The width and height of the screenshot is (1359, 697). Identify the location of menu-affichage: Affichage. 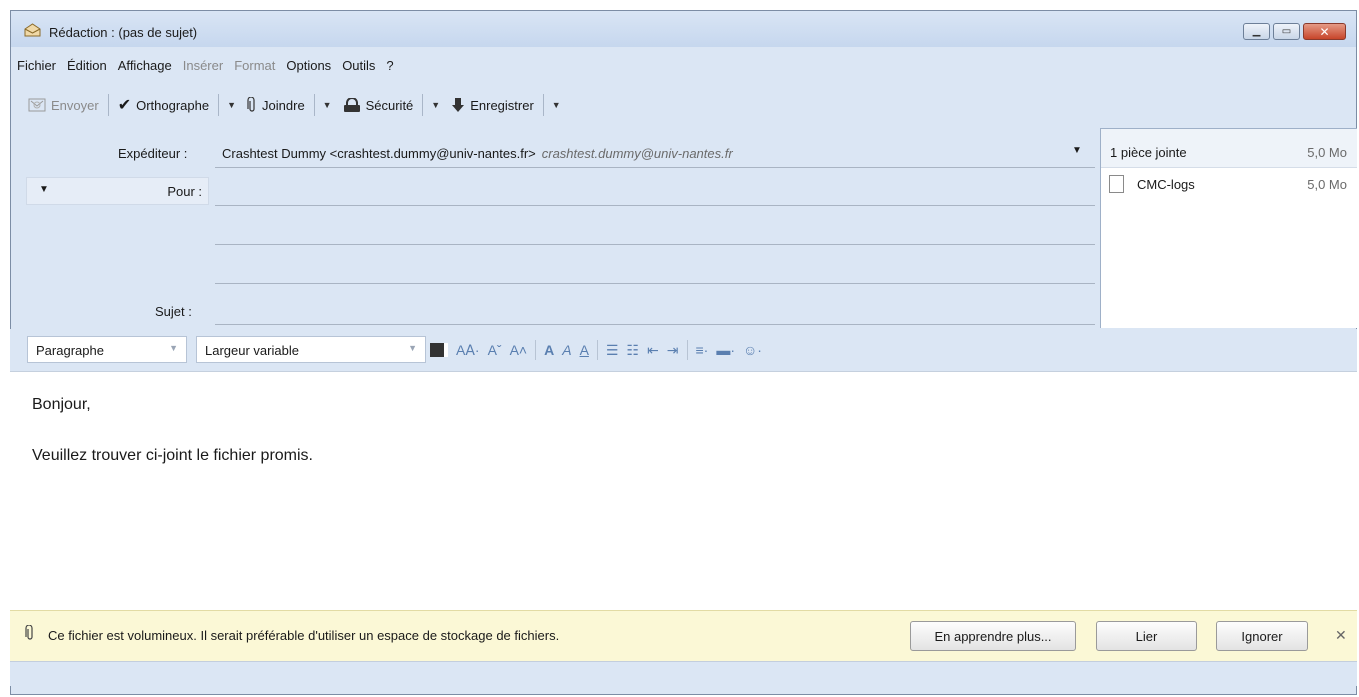
(145, 65).